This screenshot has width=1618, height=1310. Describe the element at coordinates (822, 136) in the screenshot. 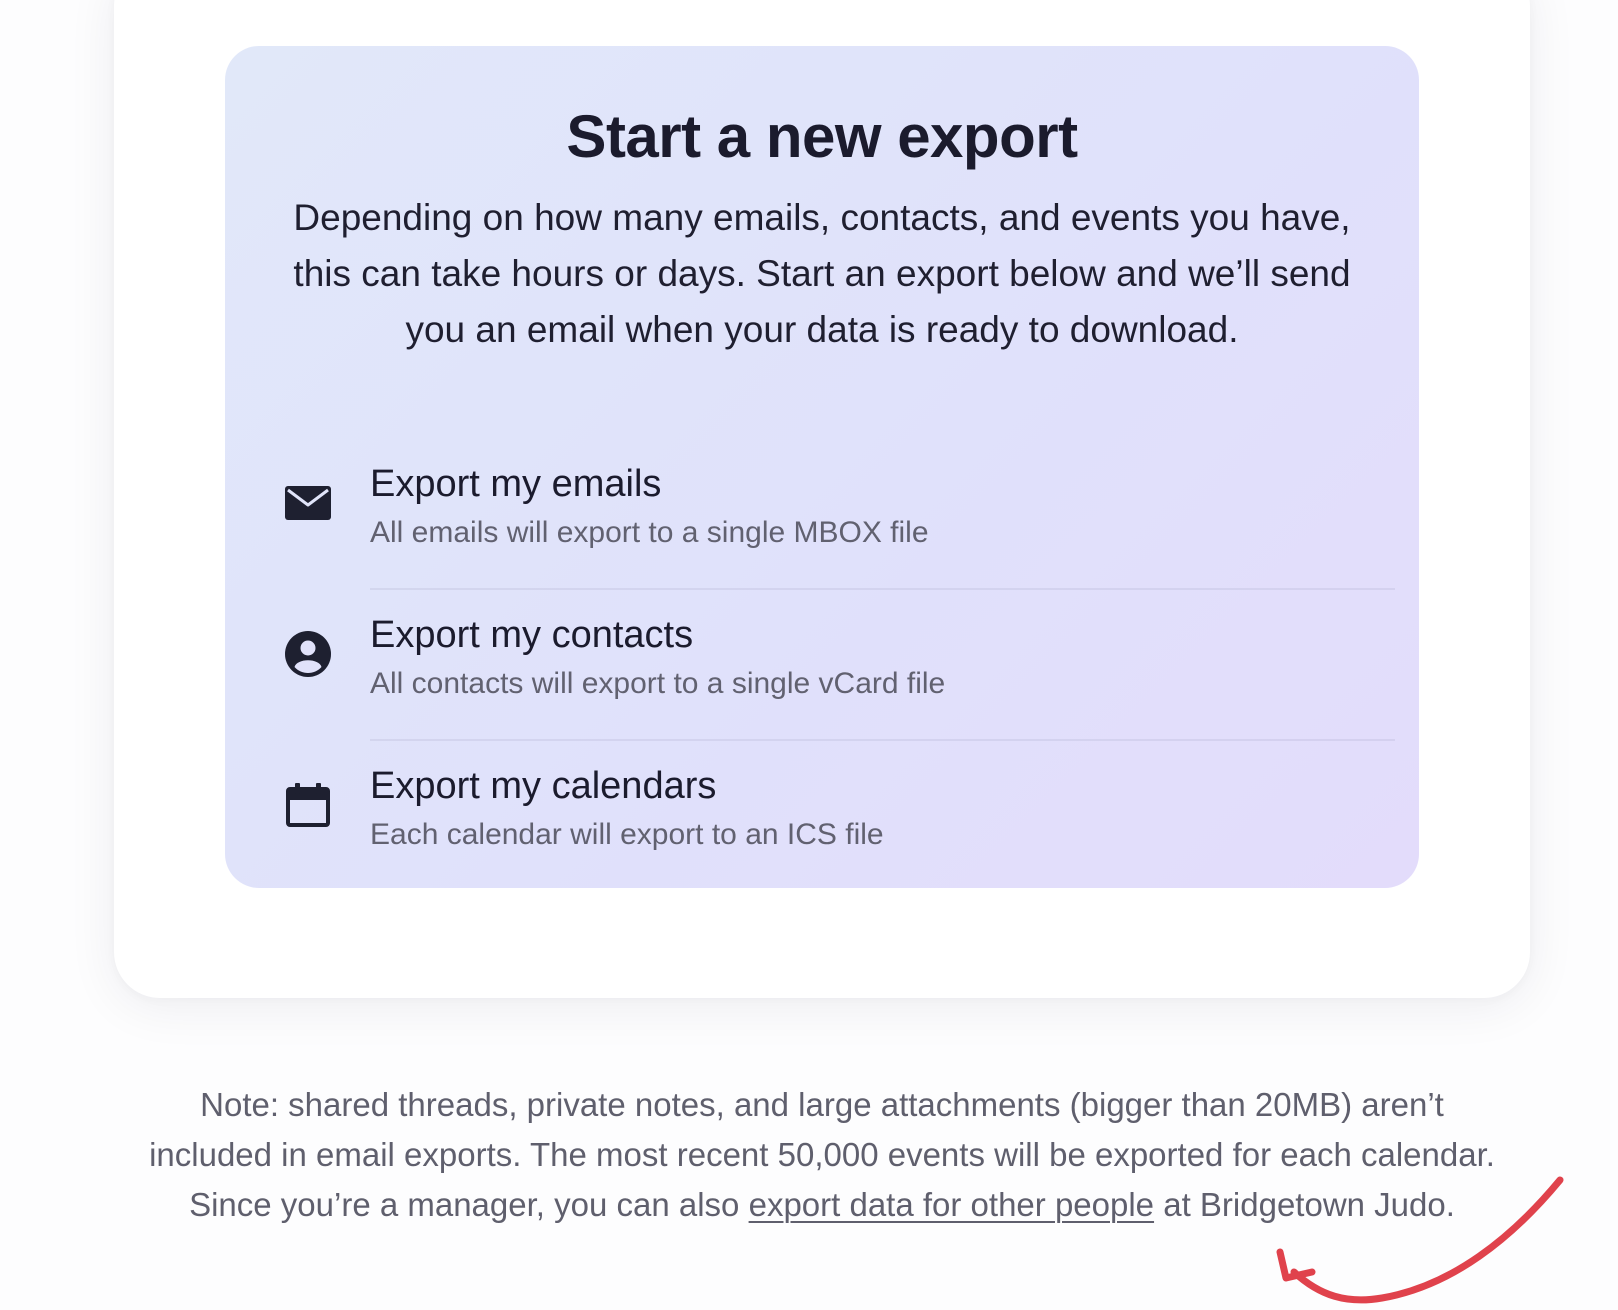

I see `panel-title: Start a new export` at that location.